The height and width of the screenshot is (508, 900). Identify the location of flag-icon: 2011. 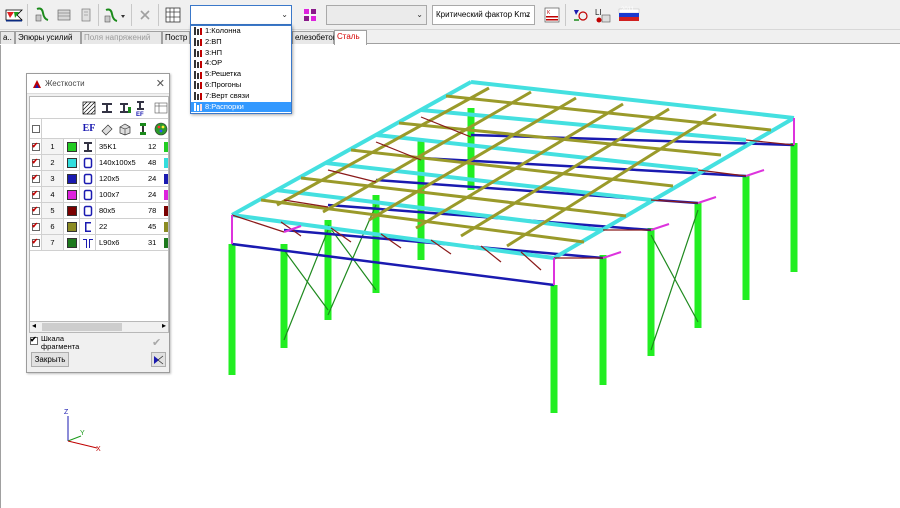
(629, 15).